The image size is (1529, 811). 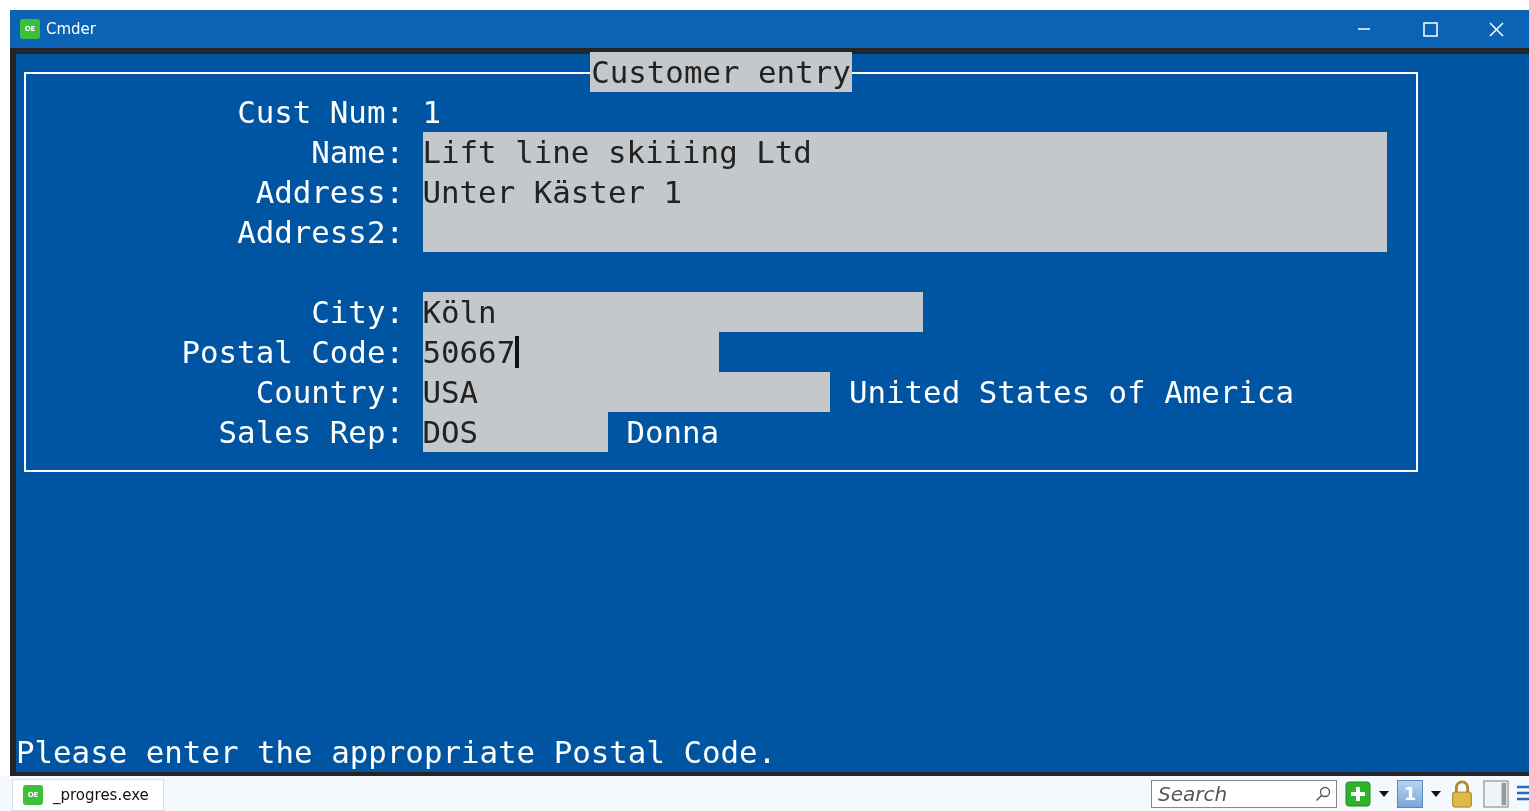 I want to click on search-icon, so click(x=1323, y=793).